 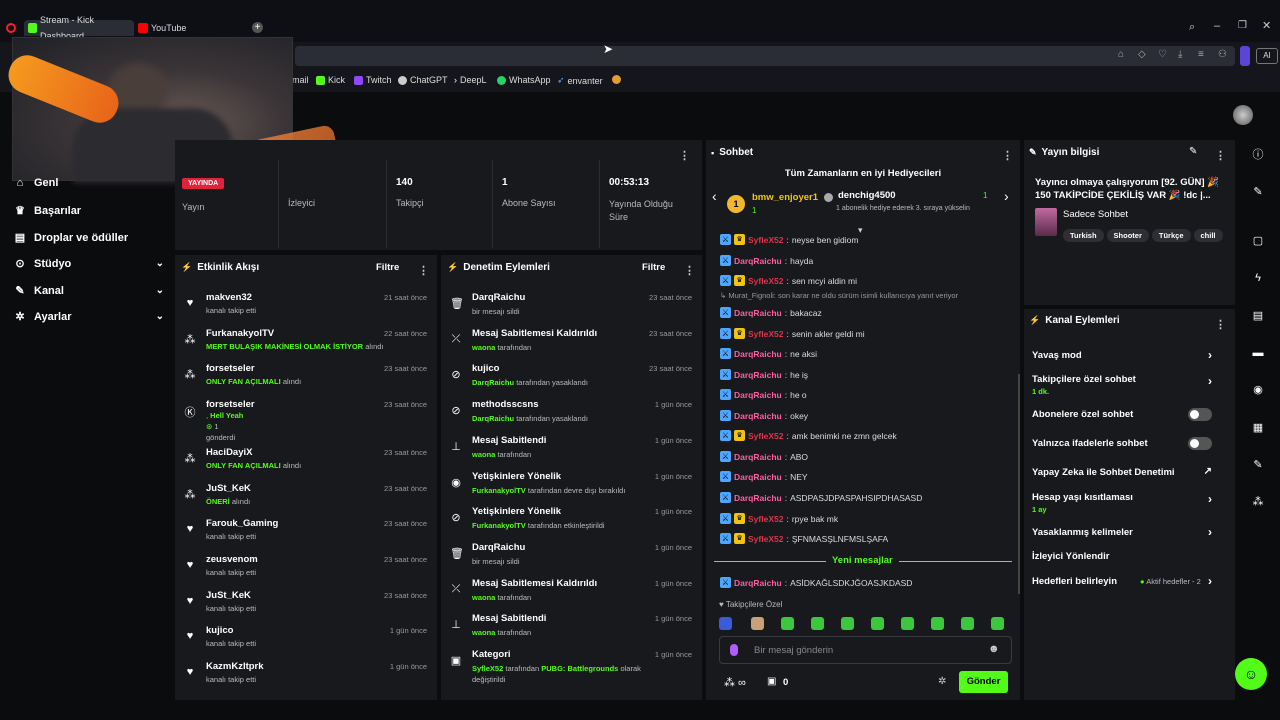 What do you see at coordinates (1127, 472) in the screenshot?
I see `ai-moderation-row: Yapay Zeka ile Sohbet Denetimi ↗` at bounding box center [1127, 472].